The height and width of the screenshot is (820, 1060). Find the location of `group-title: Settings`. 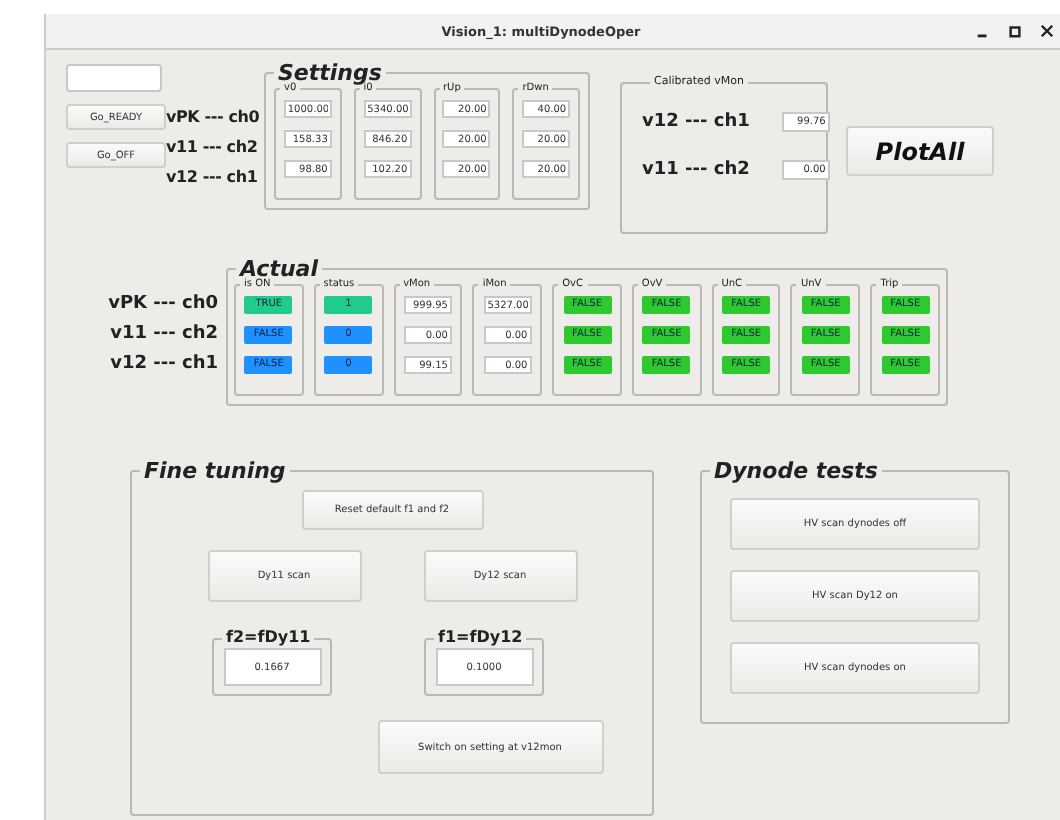

group-title: Settings is located at coordinates (330, 73).